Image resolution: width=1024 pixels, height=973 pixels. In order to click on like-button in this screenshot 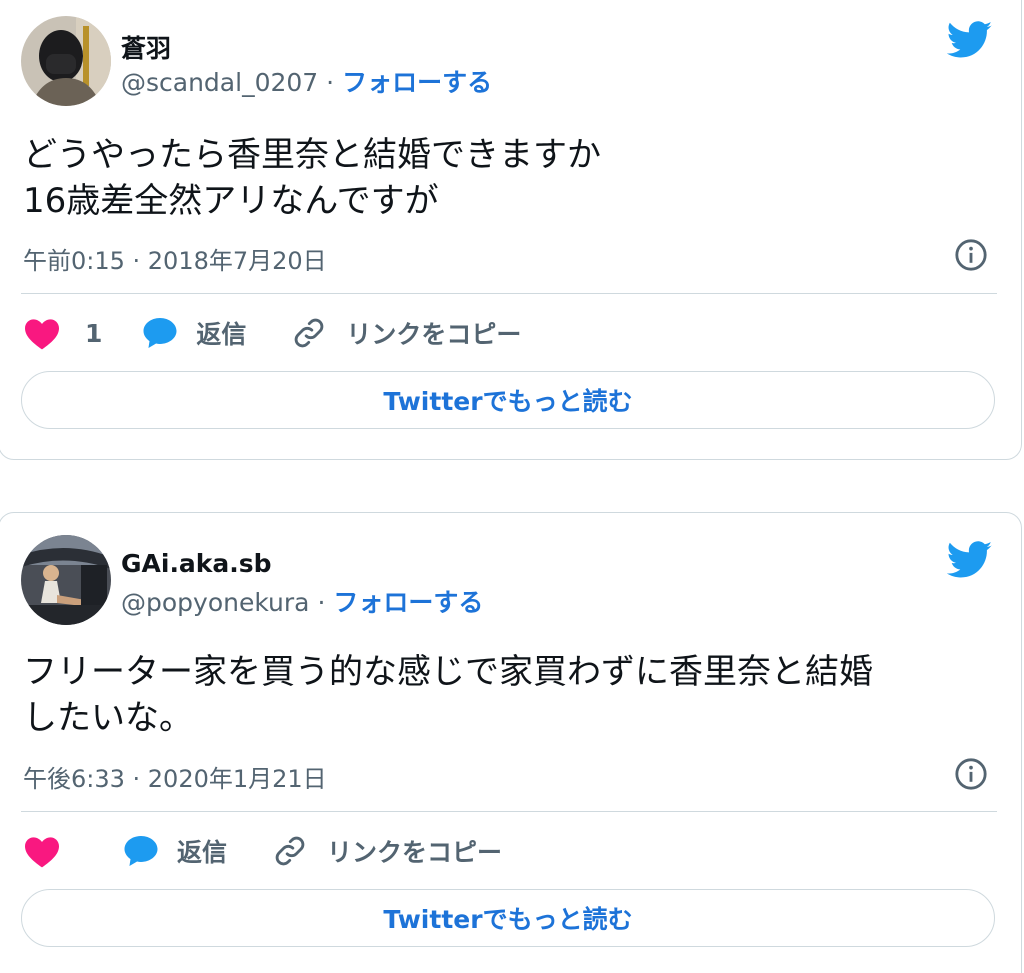, I will do `click(42, 851)`.